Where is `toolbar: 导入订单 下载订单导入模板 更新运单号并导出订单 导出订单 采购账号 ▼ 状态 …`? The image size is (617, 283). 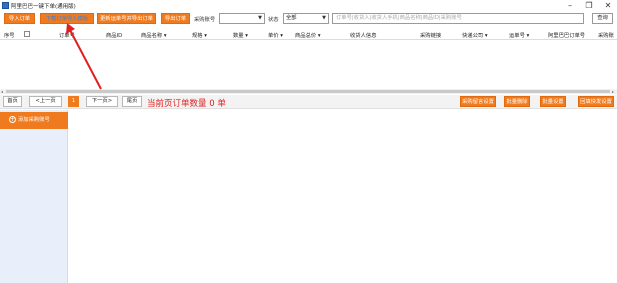
toolbar: 导入订单 下载订单导入模板 更新运单号并导出订单 导出订单 采购账号 ▼ 状态 … is located at coordinates (308, 19).